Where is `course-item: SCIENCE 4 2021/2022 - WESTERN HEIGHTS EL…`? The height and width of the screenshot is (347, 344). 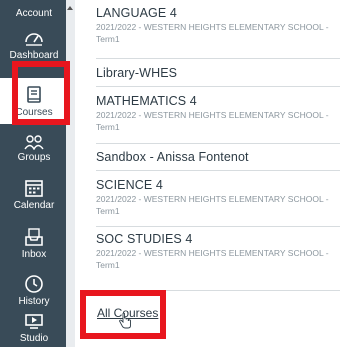
course-item: SCIENCE 4 2021/2022 - WESTERN HEIGHTS EL… is located at coordinates (216, 197).